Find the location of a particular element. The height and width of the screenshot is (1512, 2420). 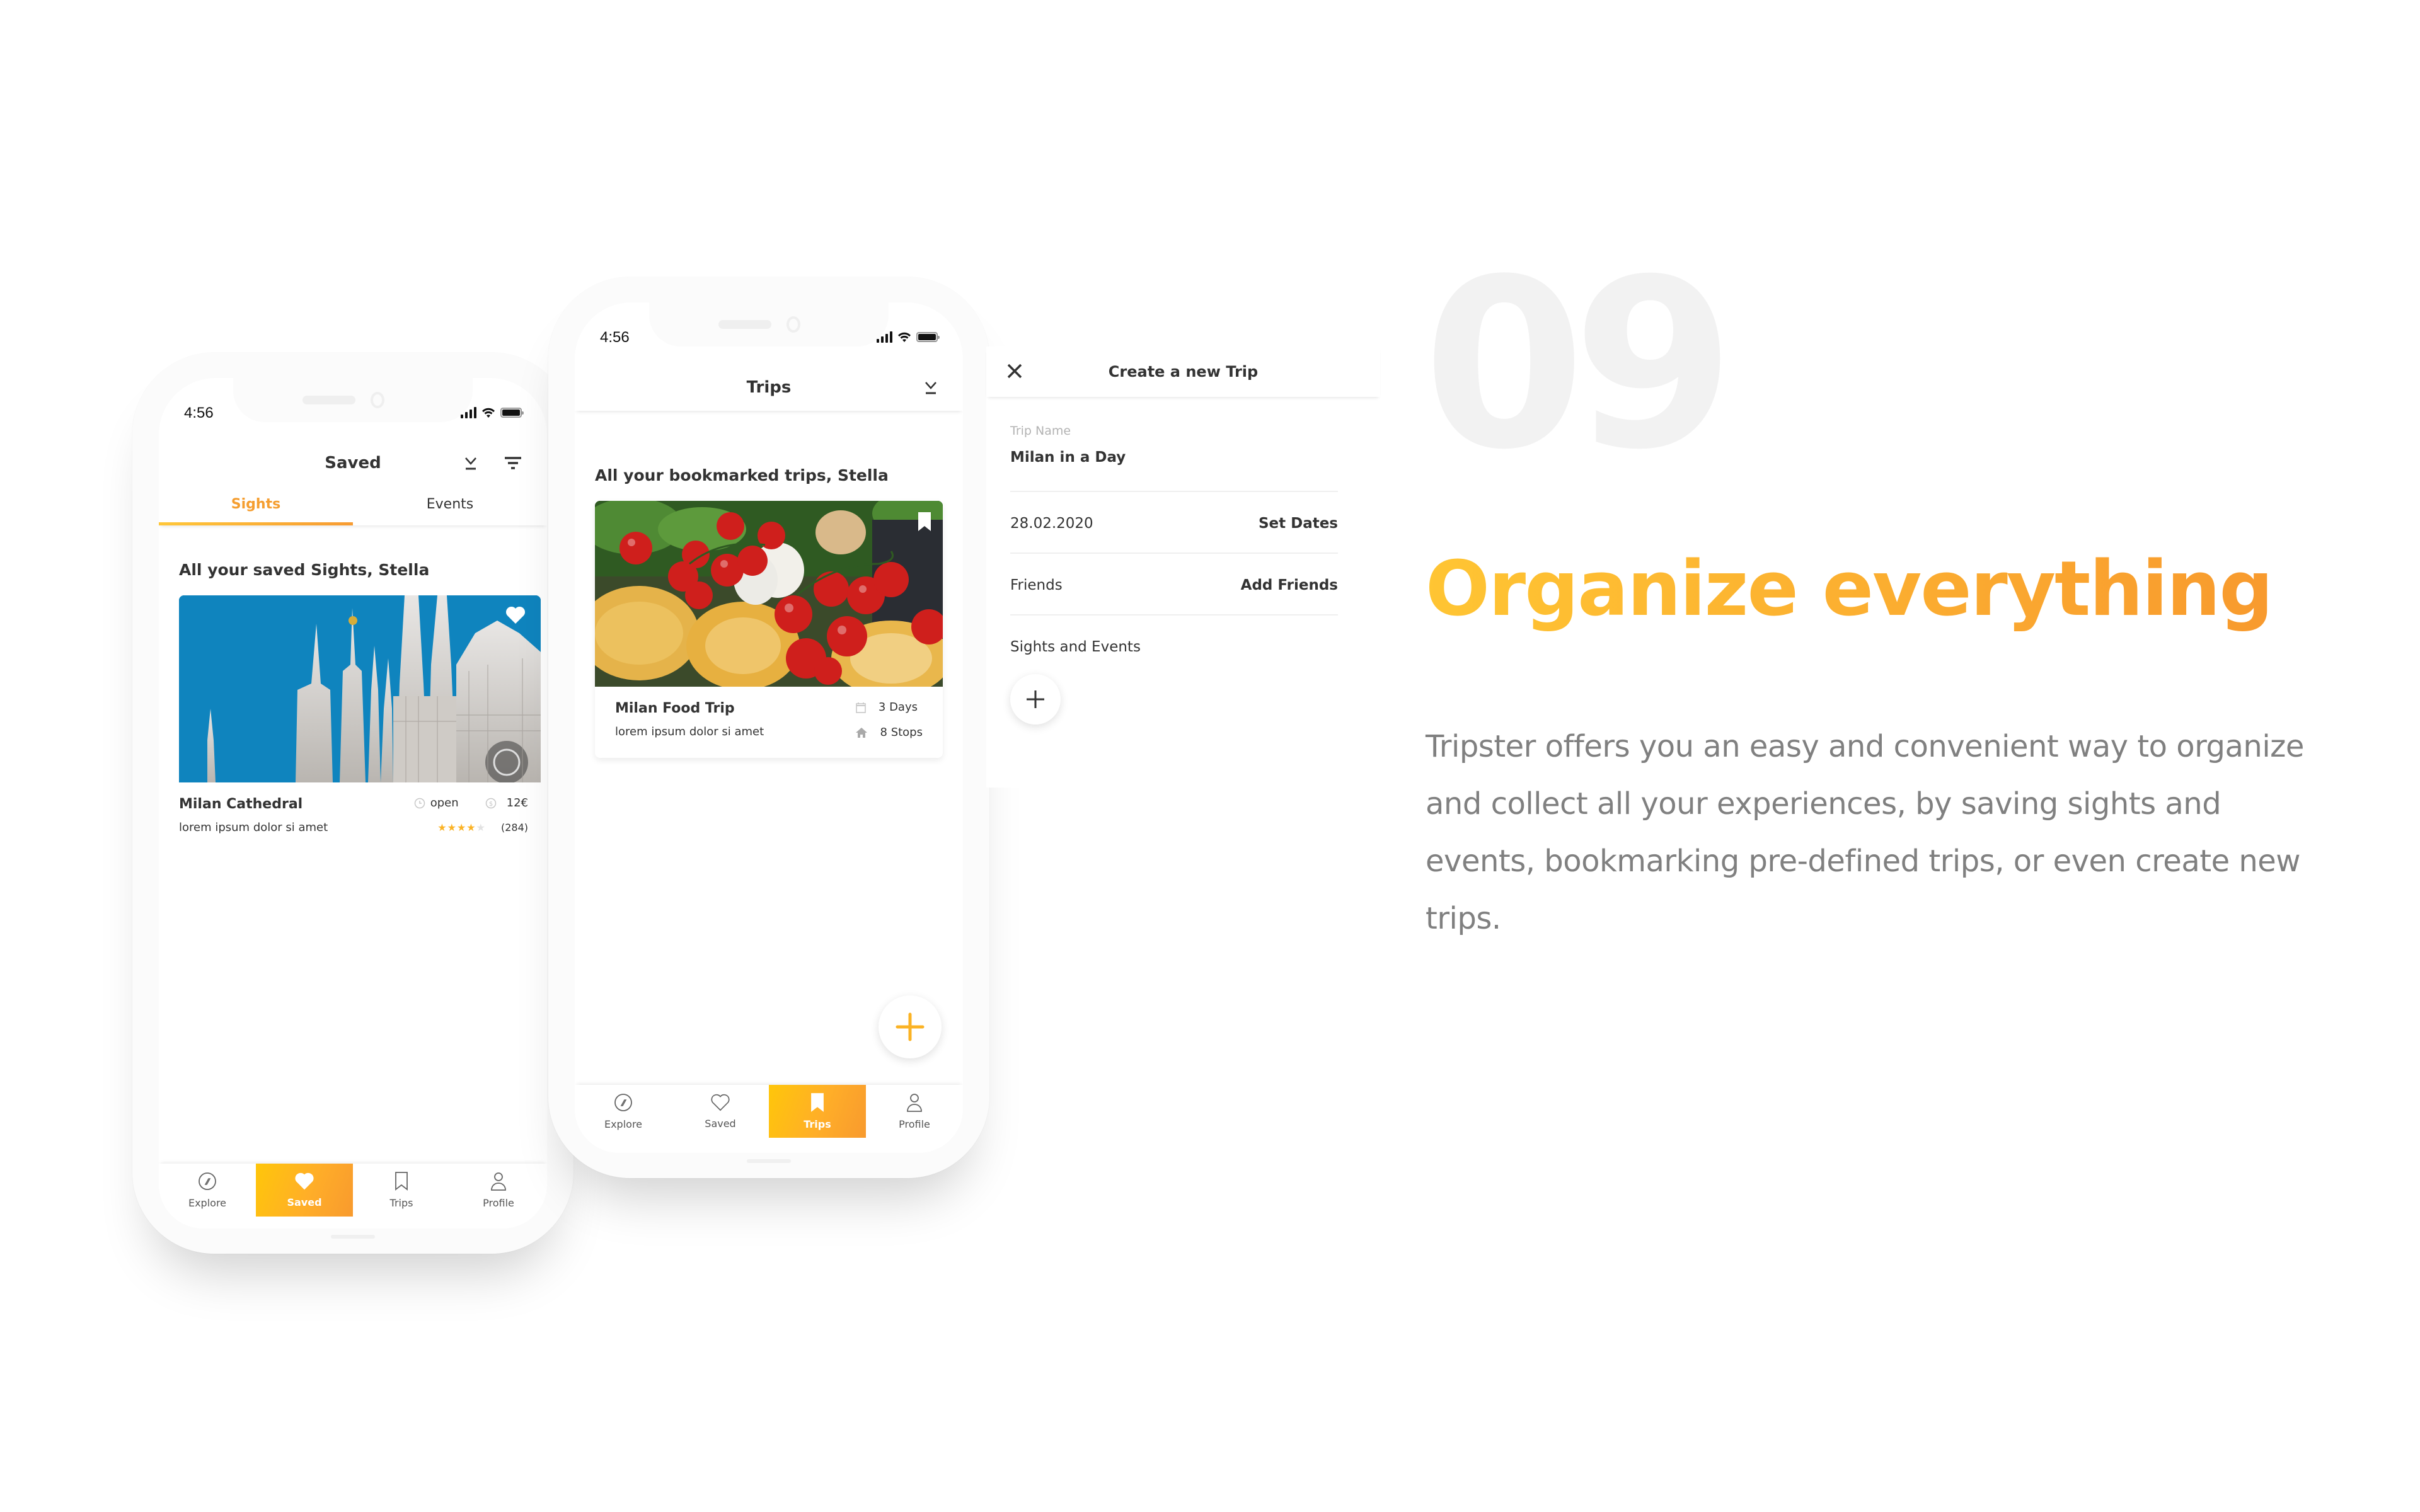

nav-label: Saved is located at coordinates (720, 1123).